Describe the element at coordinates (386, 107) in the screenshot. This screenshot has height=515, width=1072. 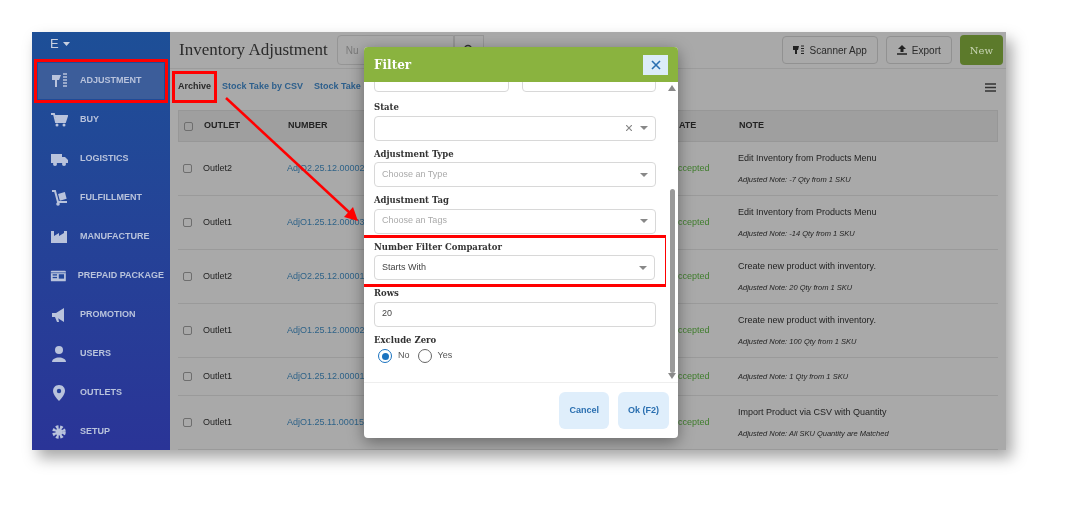
I see `field-label: State` at that location.